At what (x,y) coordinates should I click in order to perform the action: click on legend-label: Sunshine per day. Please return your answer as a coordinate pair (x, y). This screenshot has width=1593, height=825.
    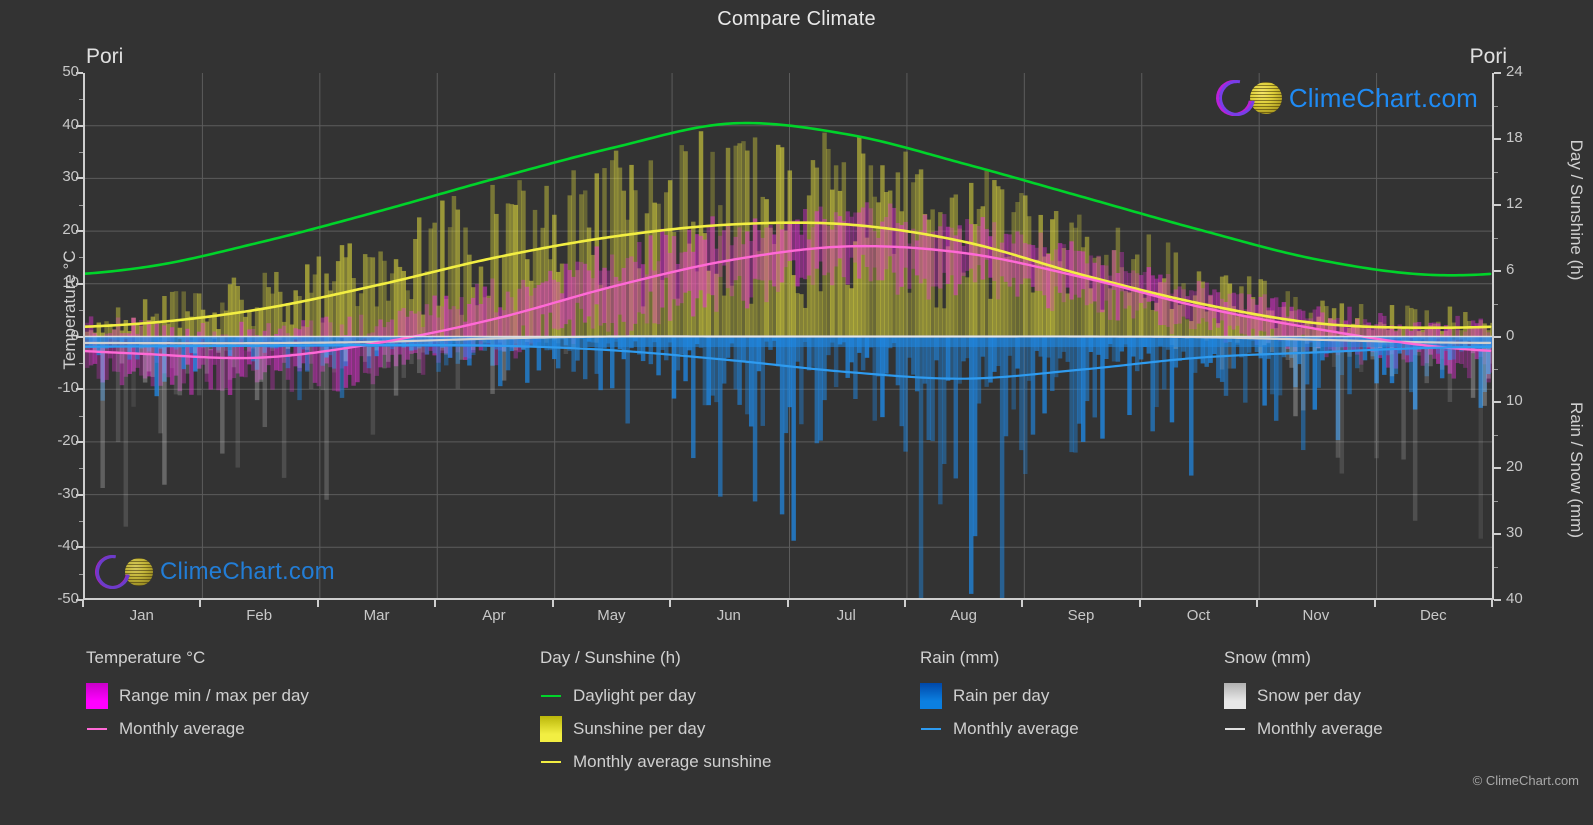
    Looking at the image, I should click on (639, 728).